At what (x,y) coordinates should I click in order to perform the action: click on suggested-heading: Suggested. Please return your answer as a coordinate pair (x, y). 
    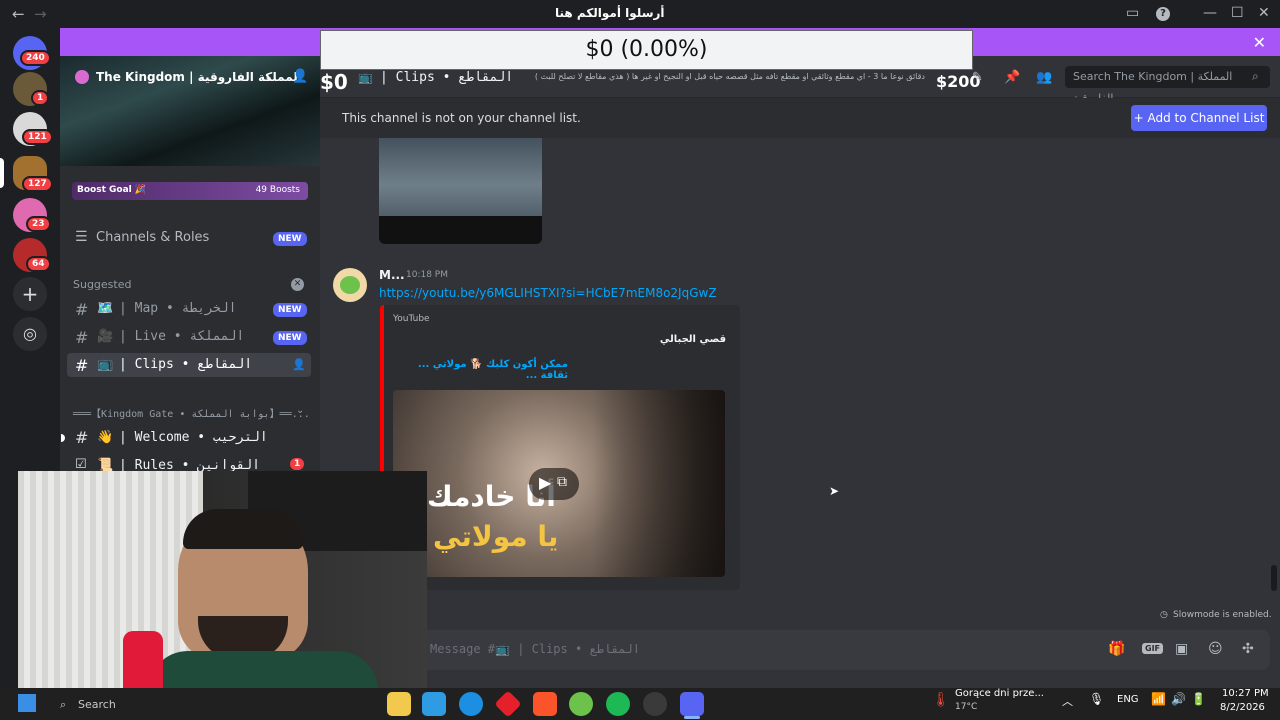
    Looking at the image, I should click on (102, 284).